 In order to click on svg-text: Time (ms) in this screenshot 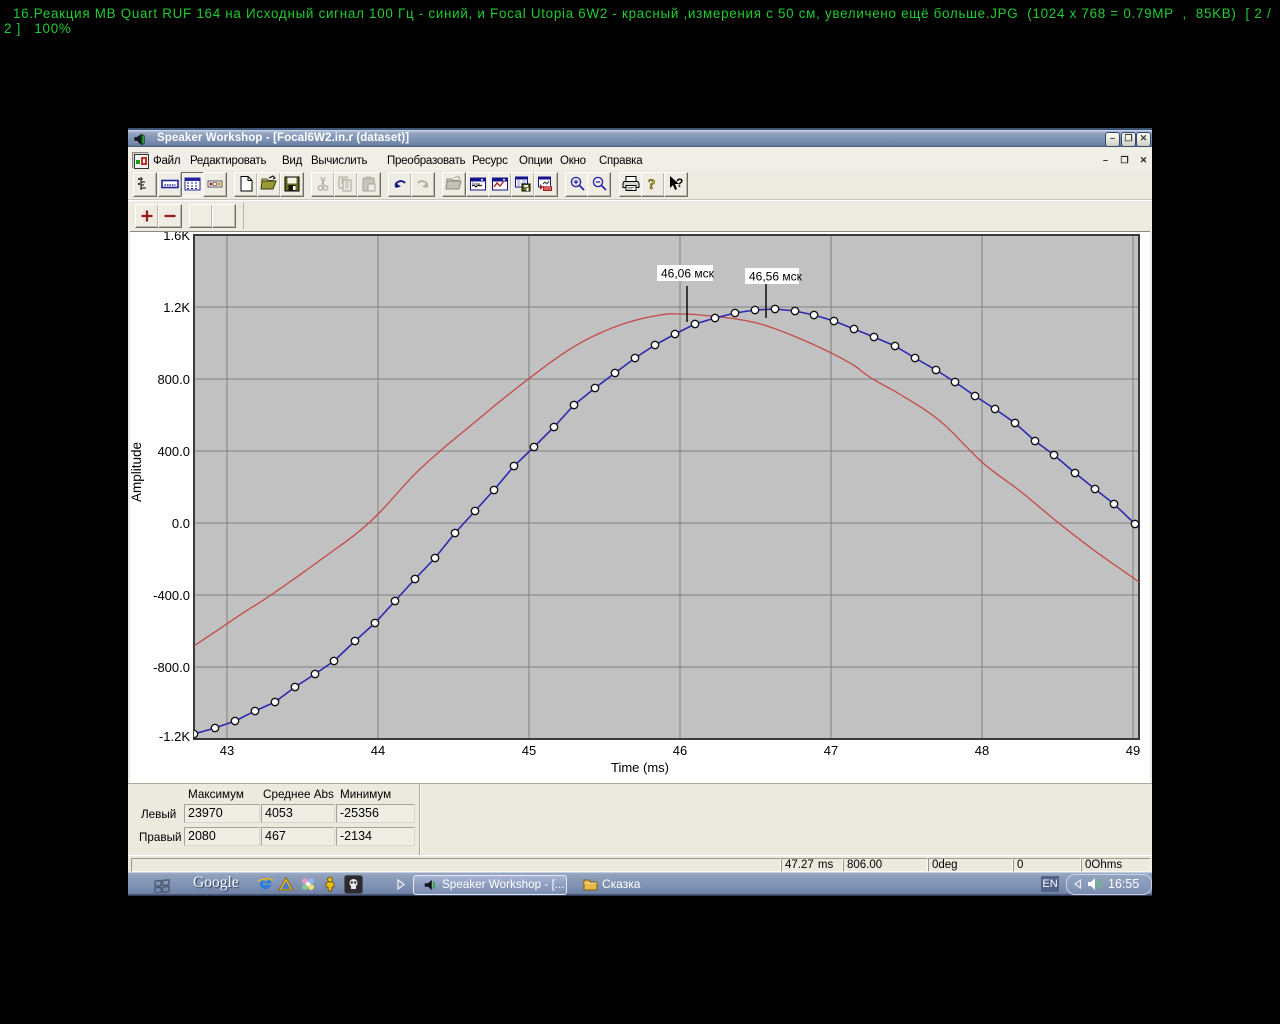, I will do `click(640, 767)`.